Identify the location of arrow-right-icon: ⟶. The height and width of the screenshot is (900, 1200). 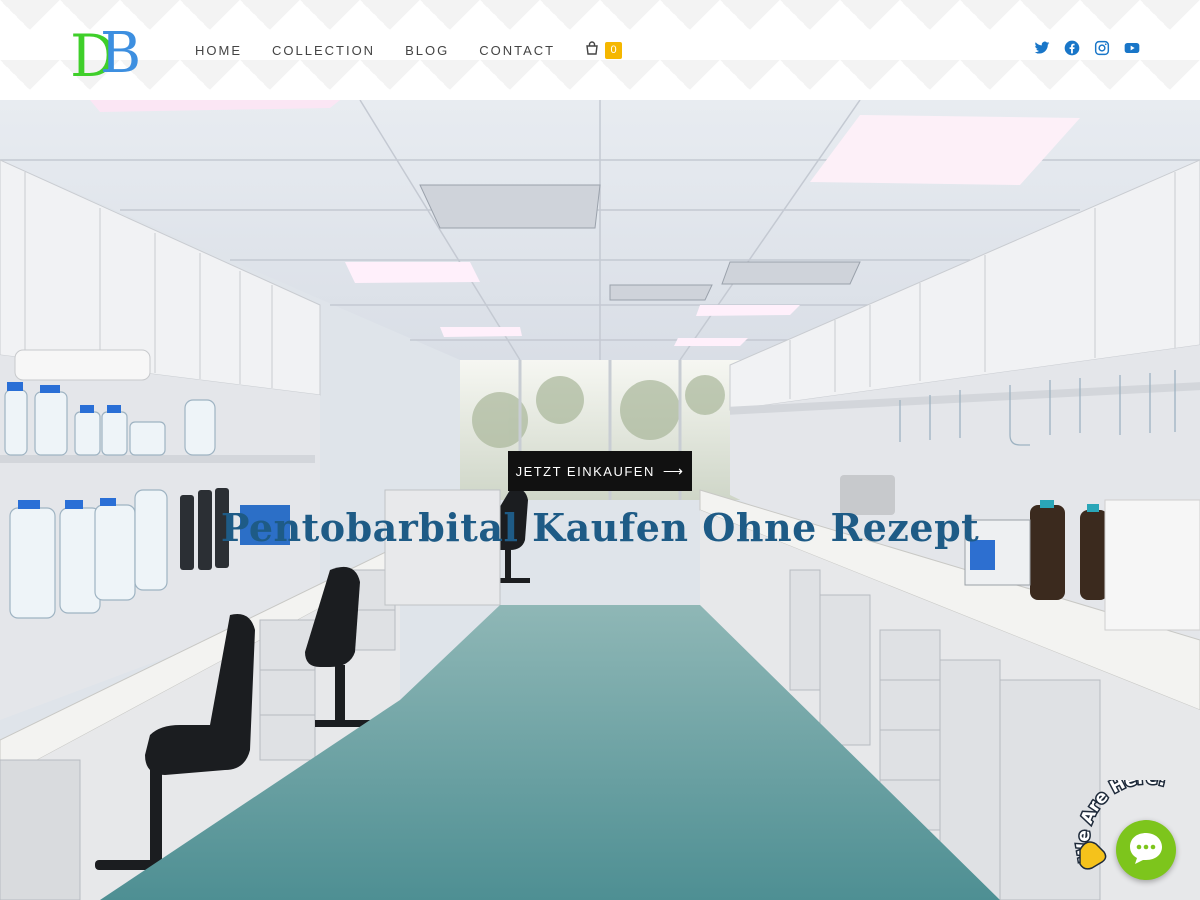
(673, 470).